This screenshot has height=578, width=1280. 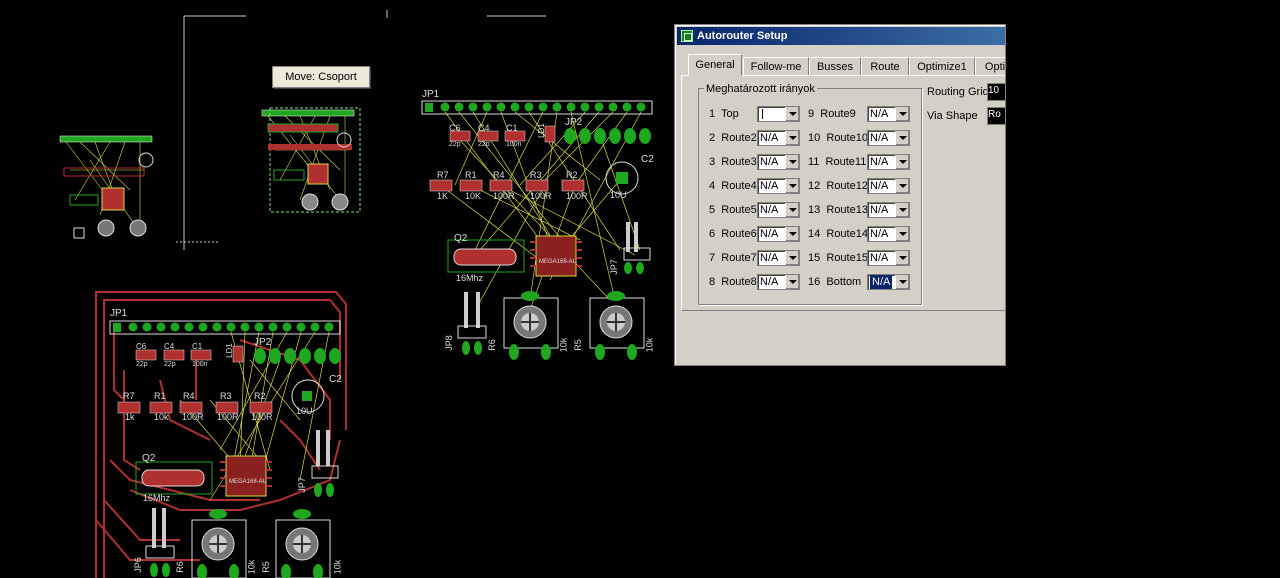 I want to click on layer-14-direction-select: N/A, so click(x=888, y=234).